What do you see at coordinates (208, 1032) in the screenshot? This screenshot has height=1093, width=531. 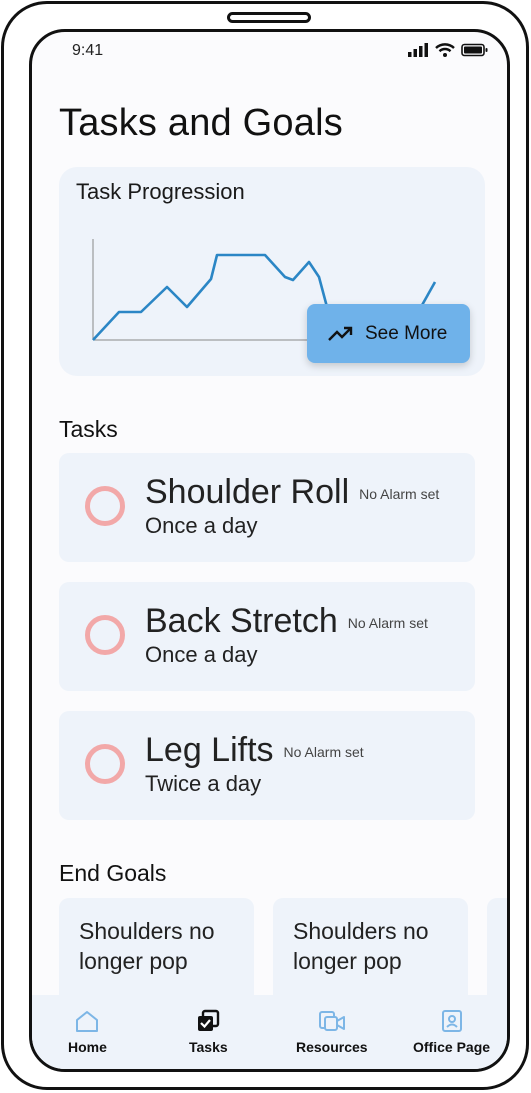 I see `tab-tasks: Tasks` at bounding box center [208, 1032].